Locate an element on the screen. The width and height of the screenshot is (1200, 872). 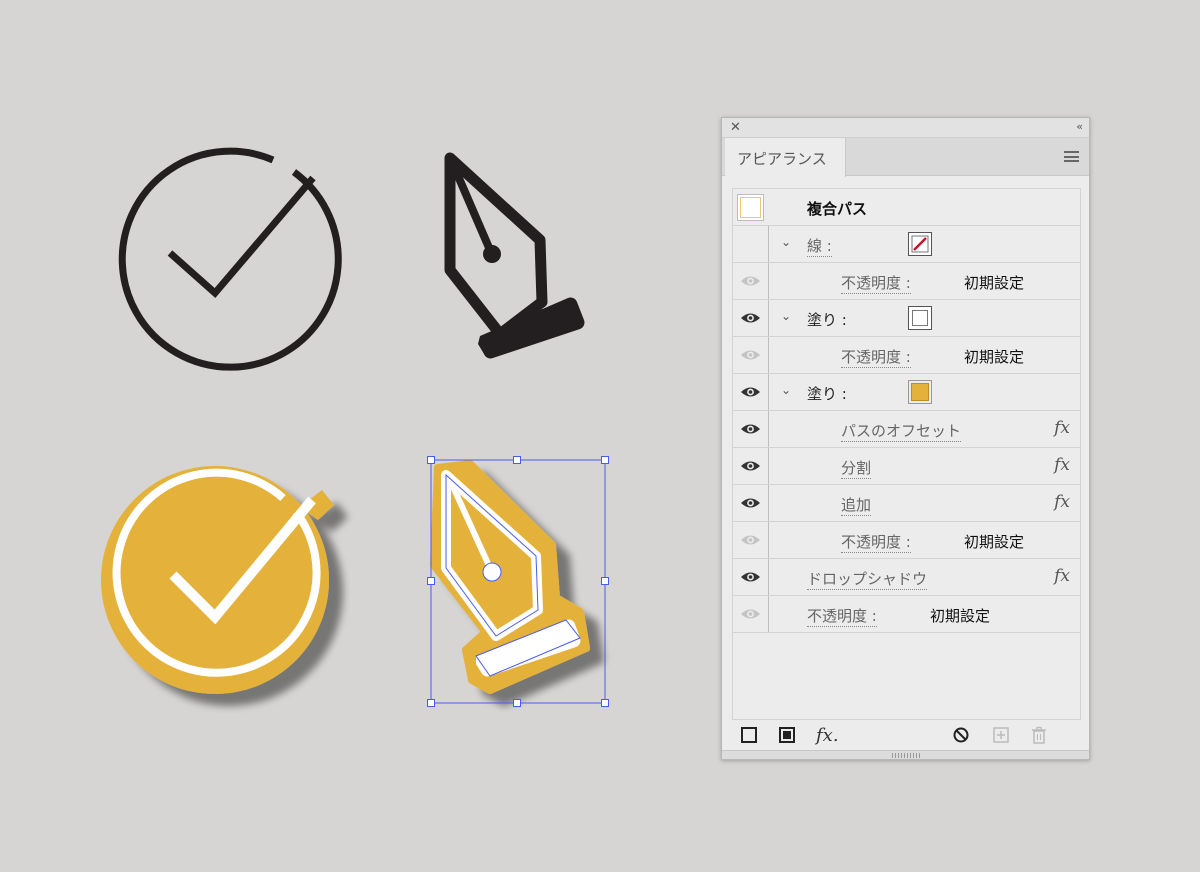
panel-menu-icon is located at coordinates (1071, 156).